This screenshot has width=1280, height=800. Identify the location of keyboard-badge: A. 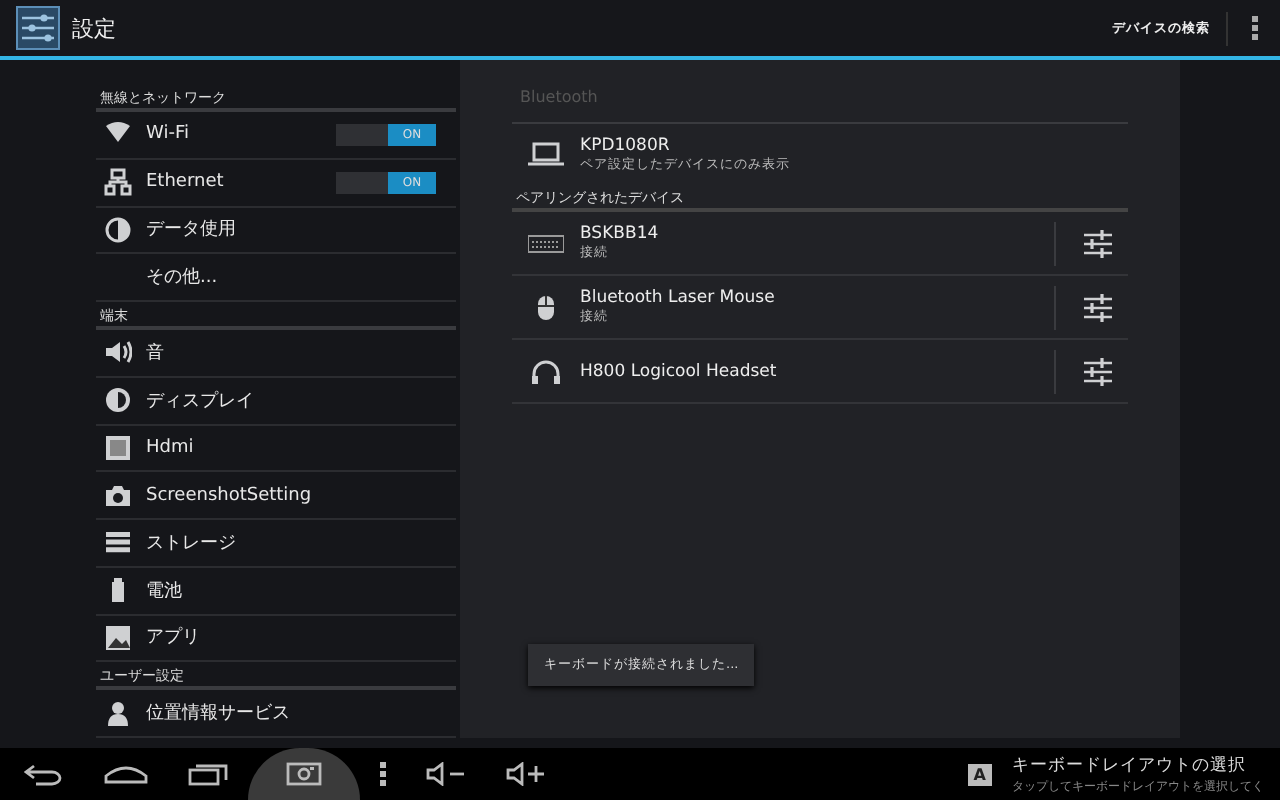
(979, 774).